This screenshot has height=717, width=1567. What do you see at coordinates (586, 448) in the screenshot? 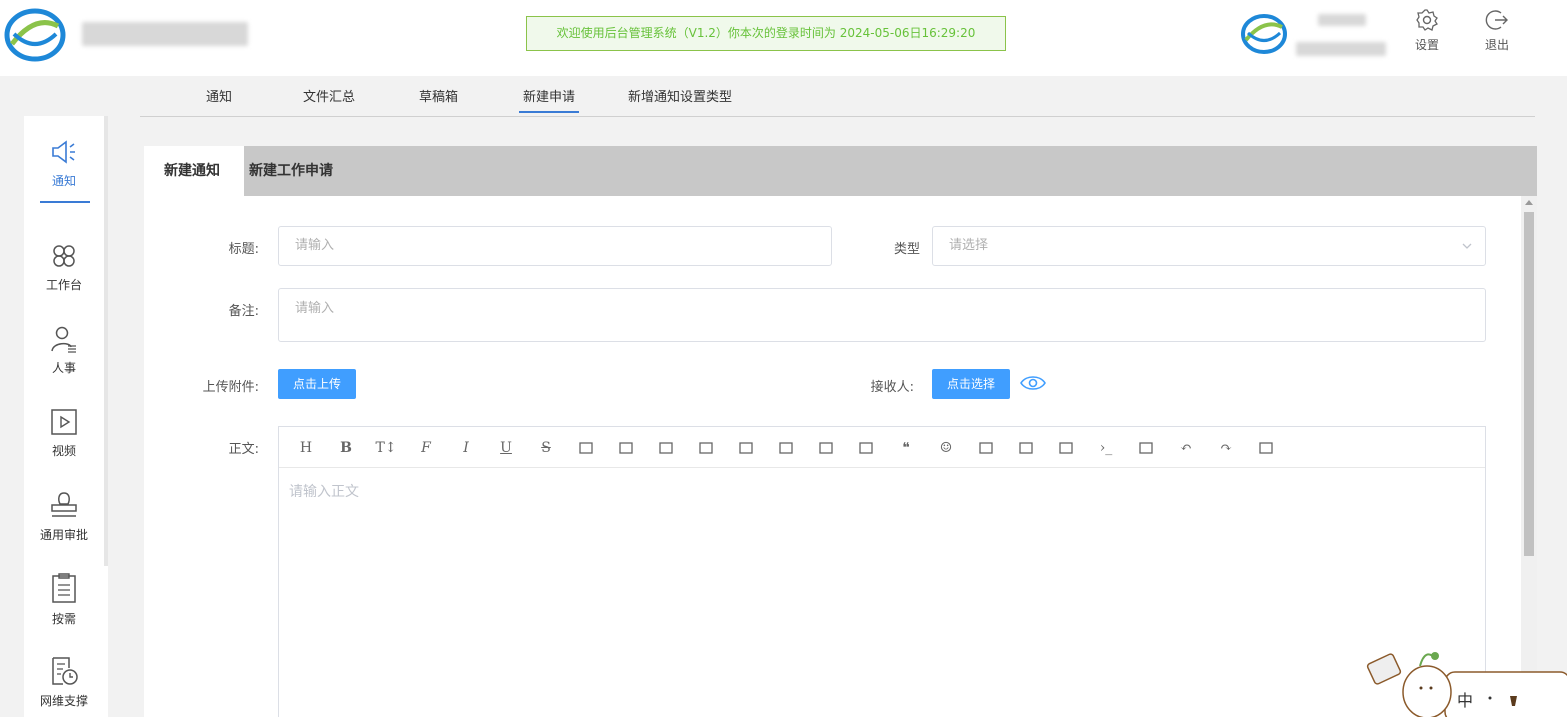
I see `indent-icon` at bounding box center [586, 448].